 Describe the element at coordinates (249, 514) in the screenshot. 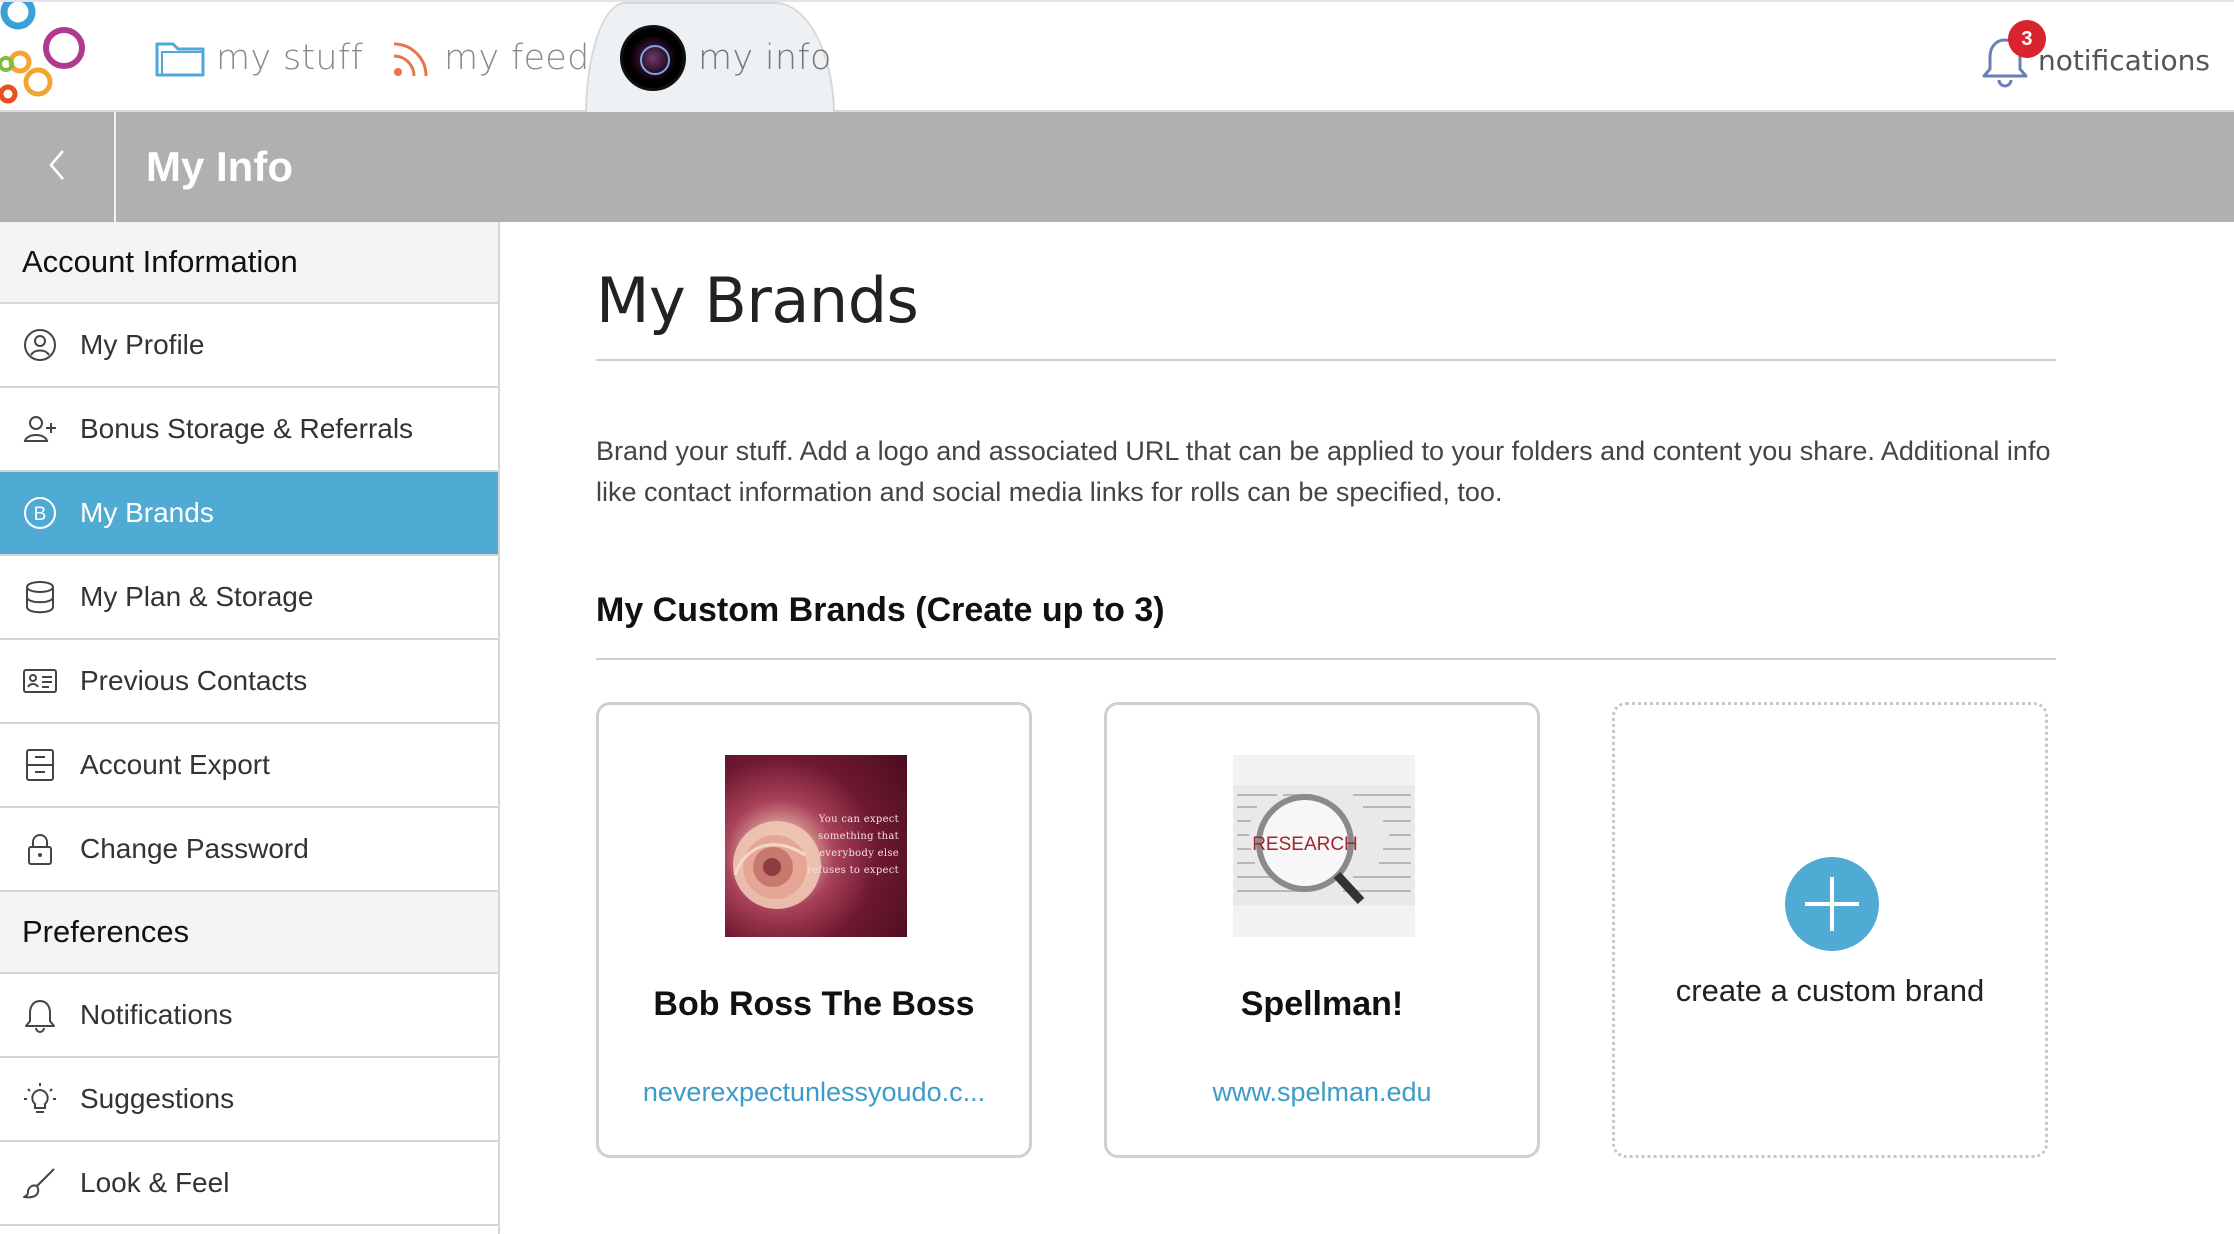

I see `sidebar-item-my-brands: B My Brands` at that location.